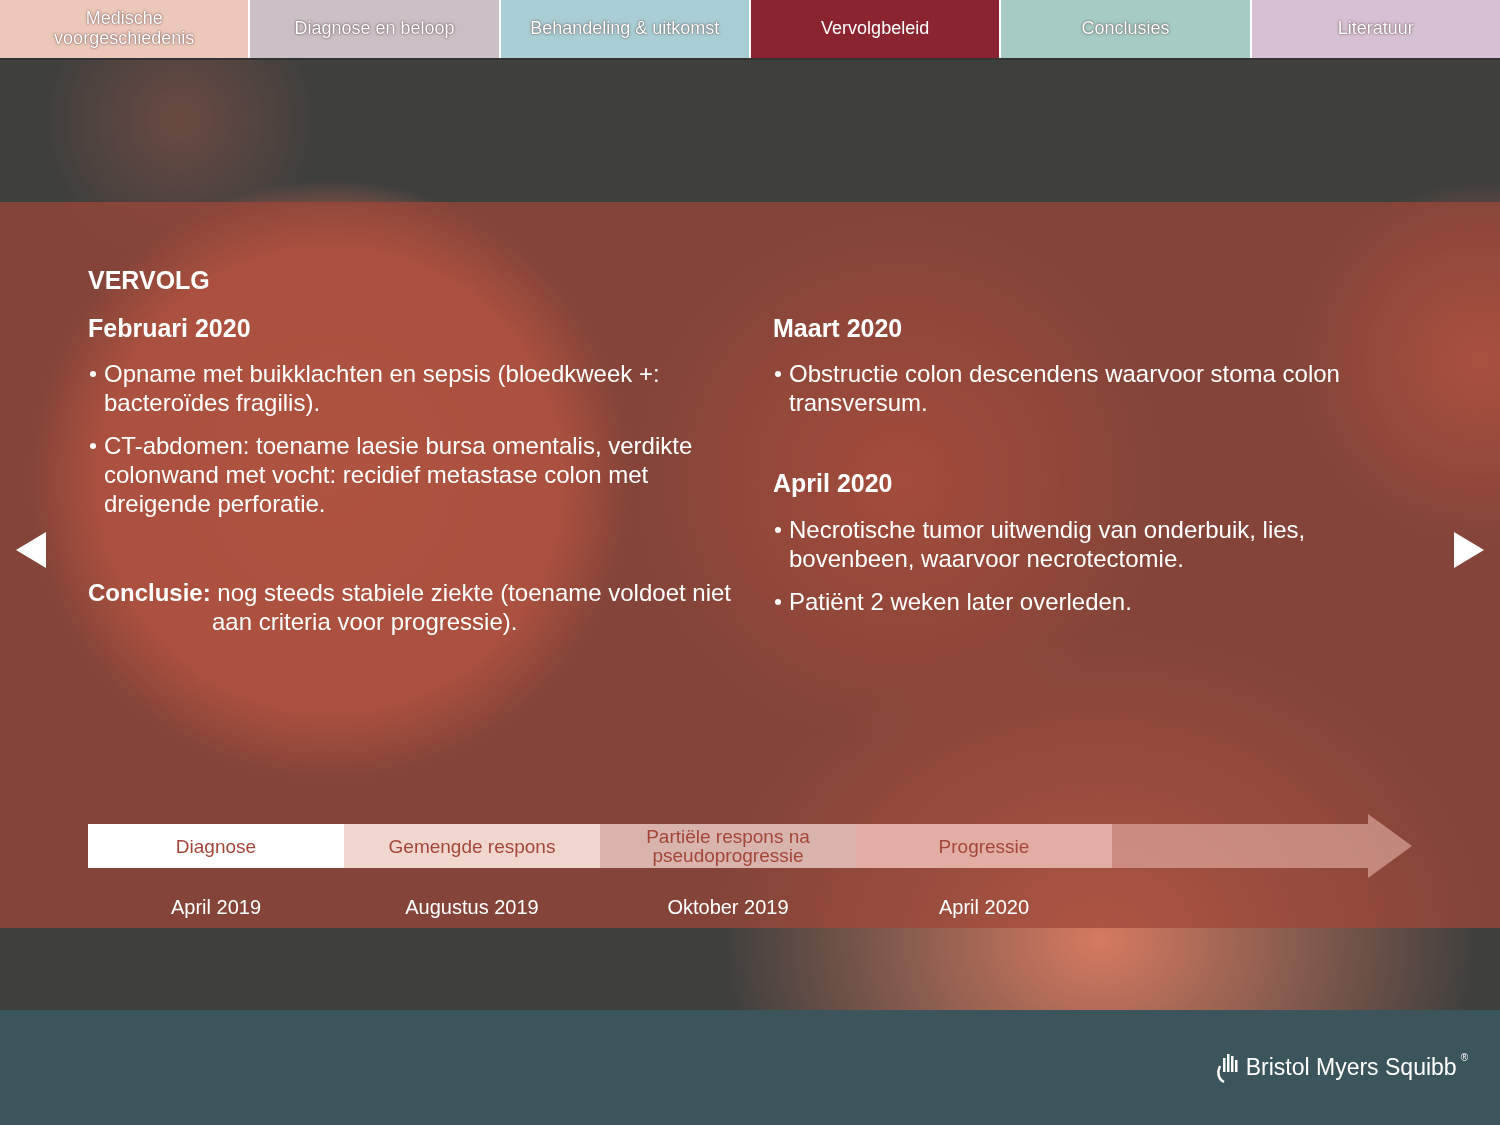  I want to click on next-arrow-icon, so click(1469, 550).